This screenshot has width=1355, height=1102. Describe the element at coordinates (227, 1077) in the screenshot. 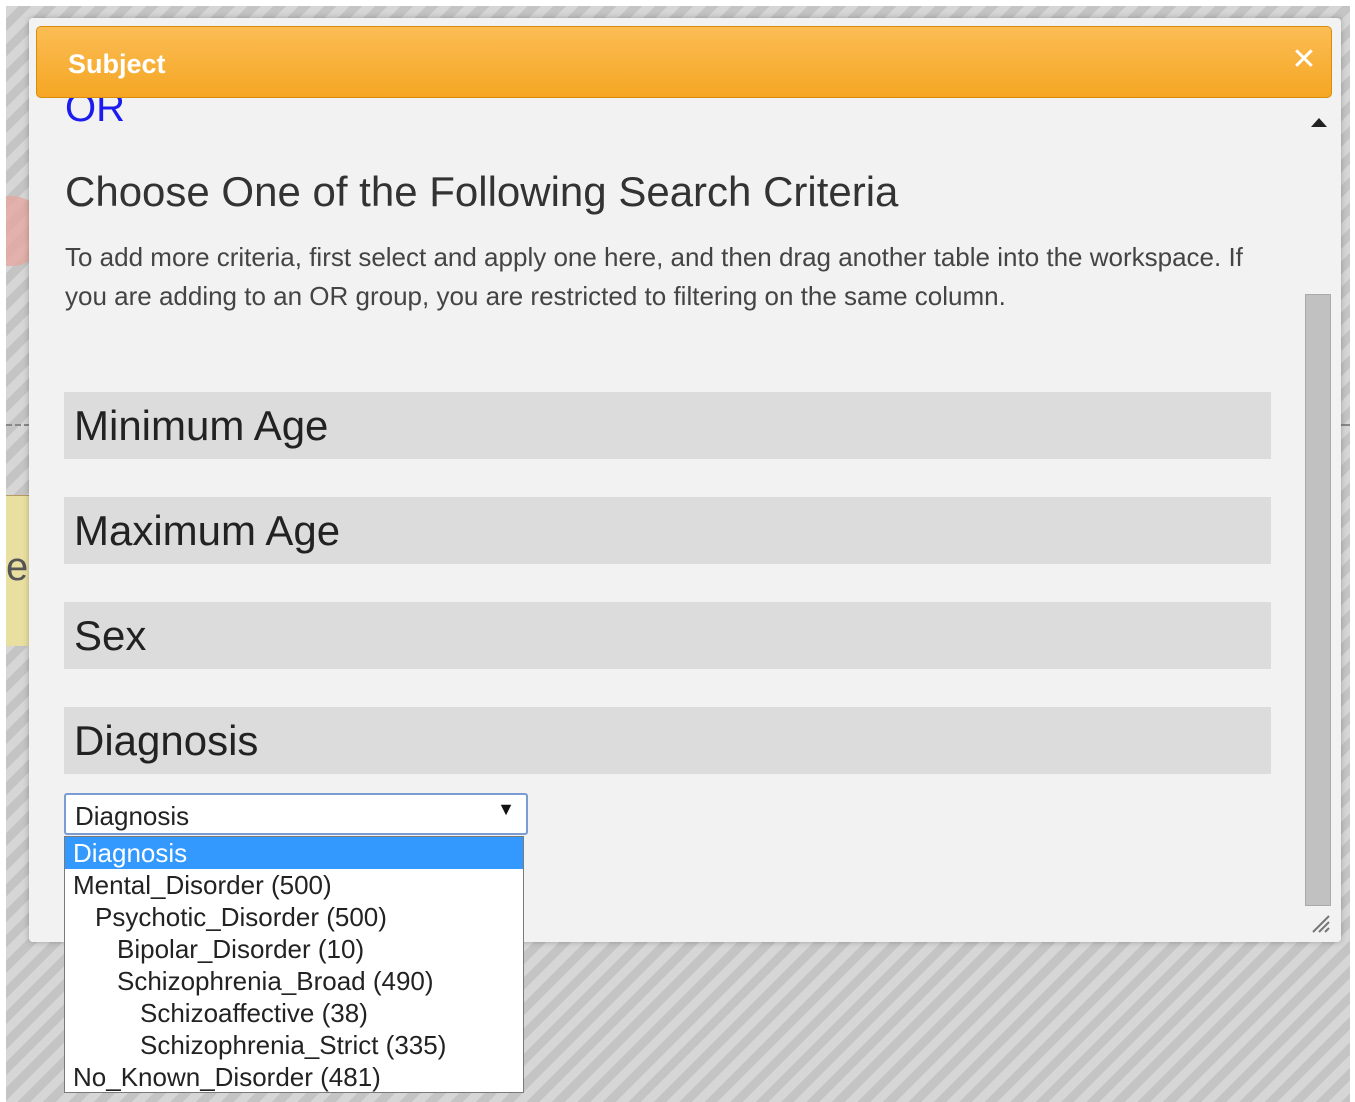

I see `option-label: No_Known_Disorder (481)` at that location.